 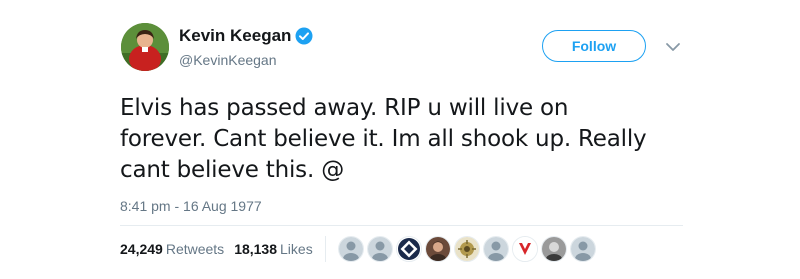 I want to click on likes-label: Likes, so click(x=296, y=249).